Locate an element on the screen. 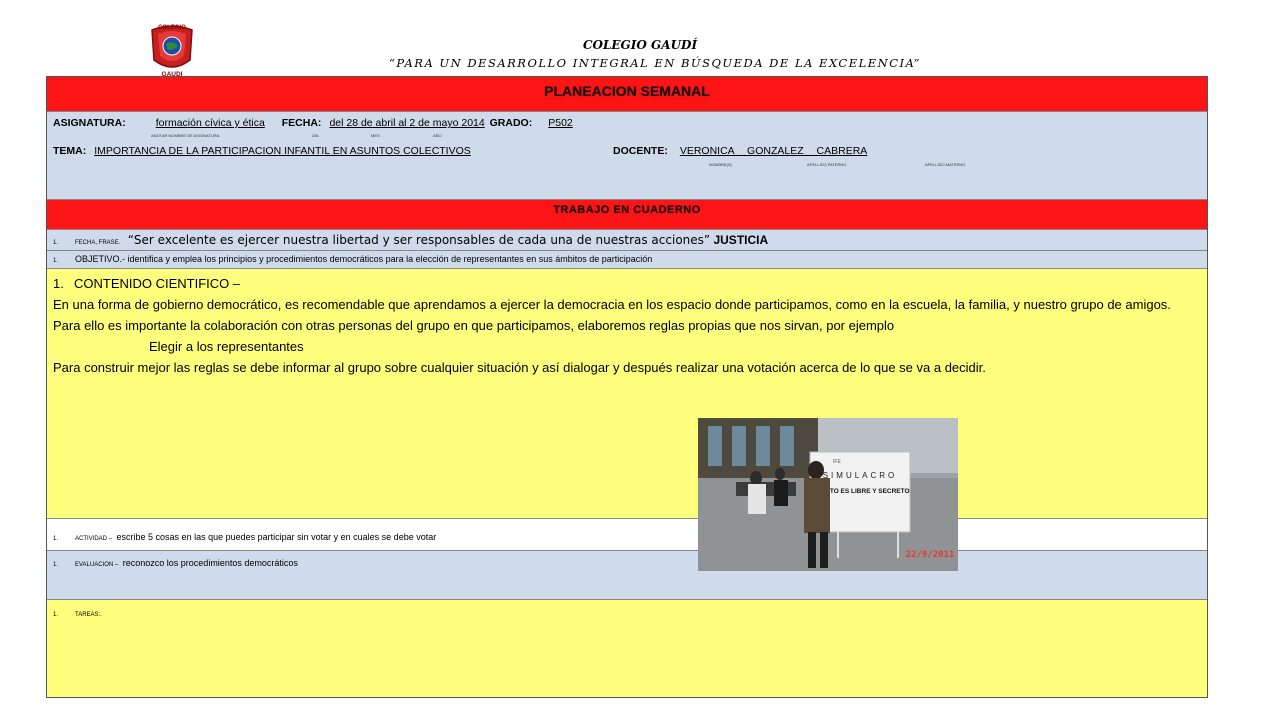  objetivo-number: 1. is located at coordinates (56, 261).